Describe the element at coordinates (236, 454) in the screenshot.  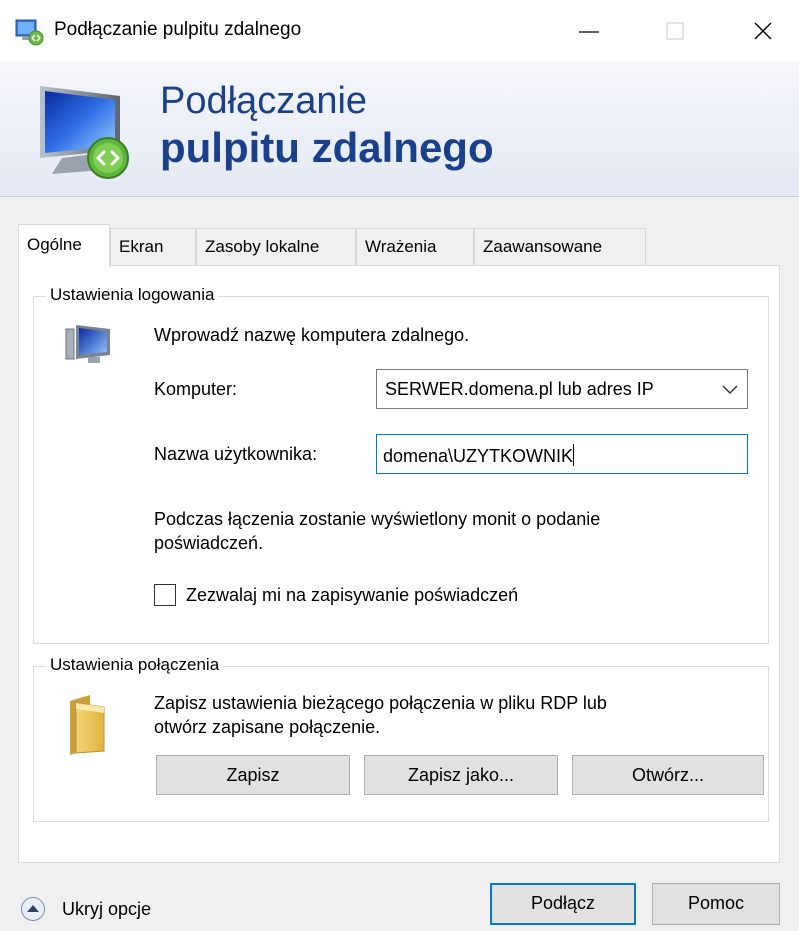
I see `username-label: Nazwa użytkownika:` at that location.